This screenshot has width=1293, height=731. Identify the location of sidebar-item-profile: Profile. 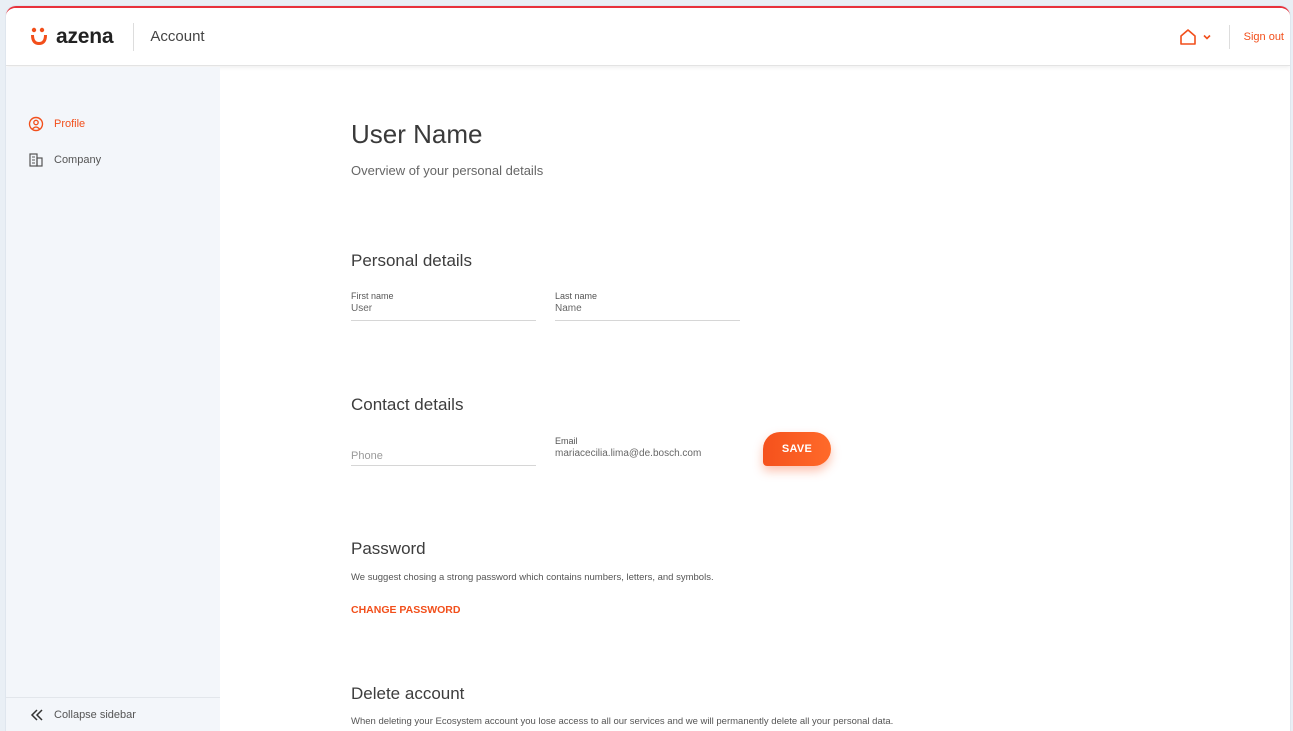
(64, 124).